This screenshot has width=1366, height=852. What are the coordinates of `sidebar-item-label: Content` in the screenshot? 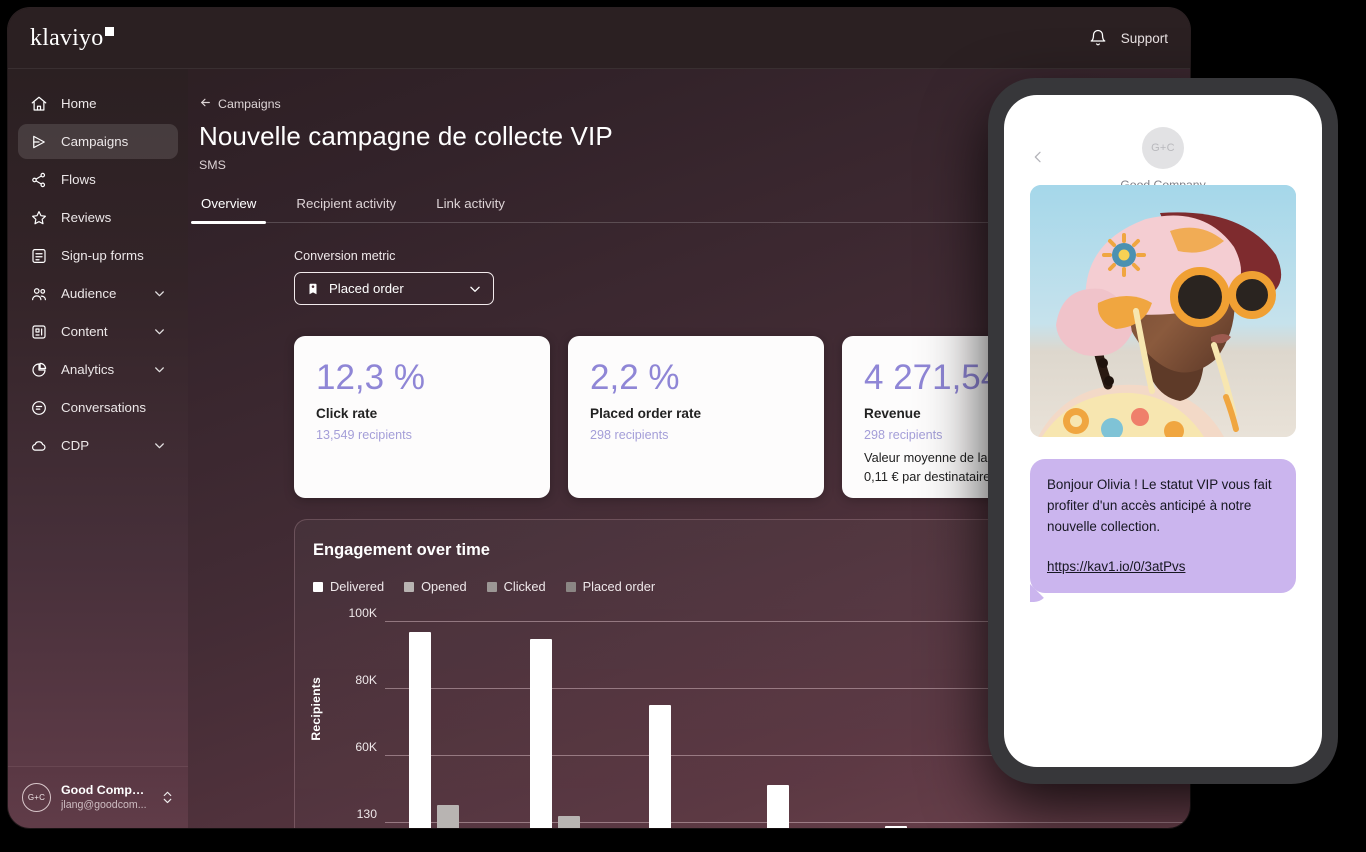 It's located at (84, 331).